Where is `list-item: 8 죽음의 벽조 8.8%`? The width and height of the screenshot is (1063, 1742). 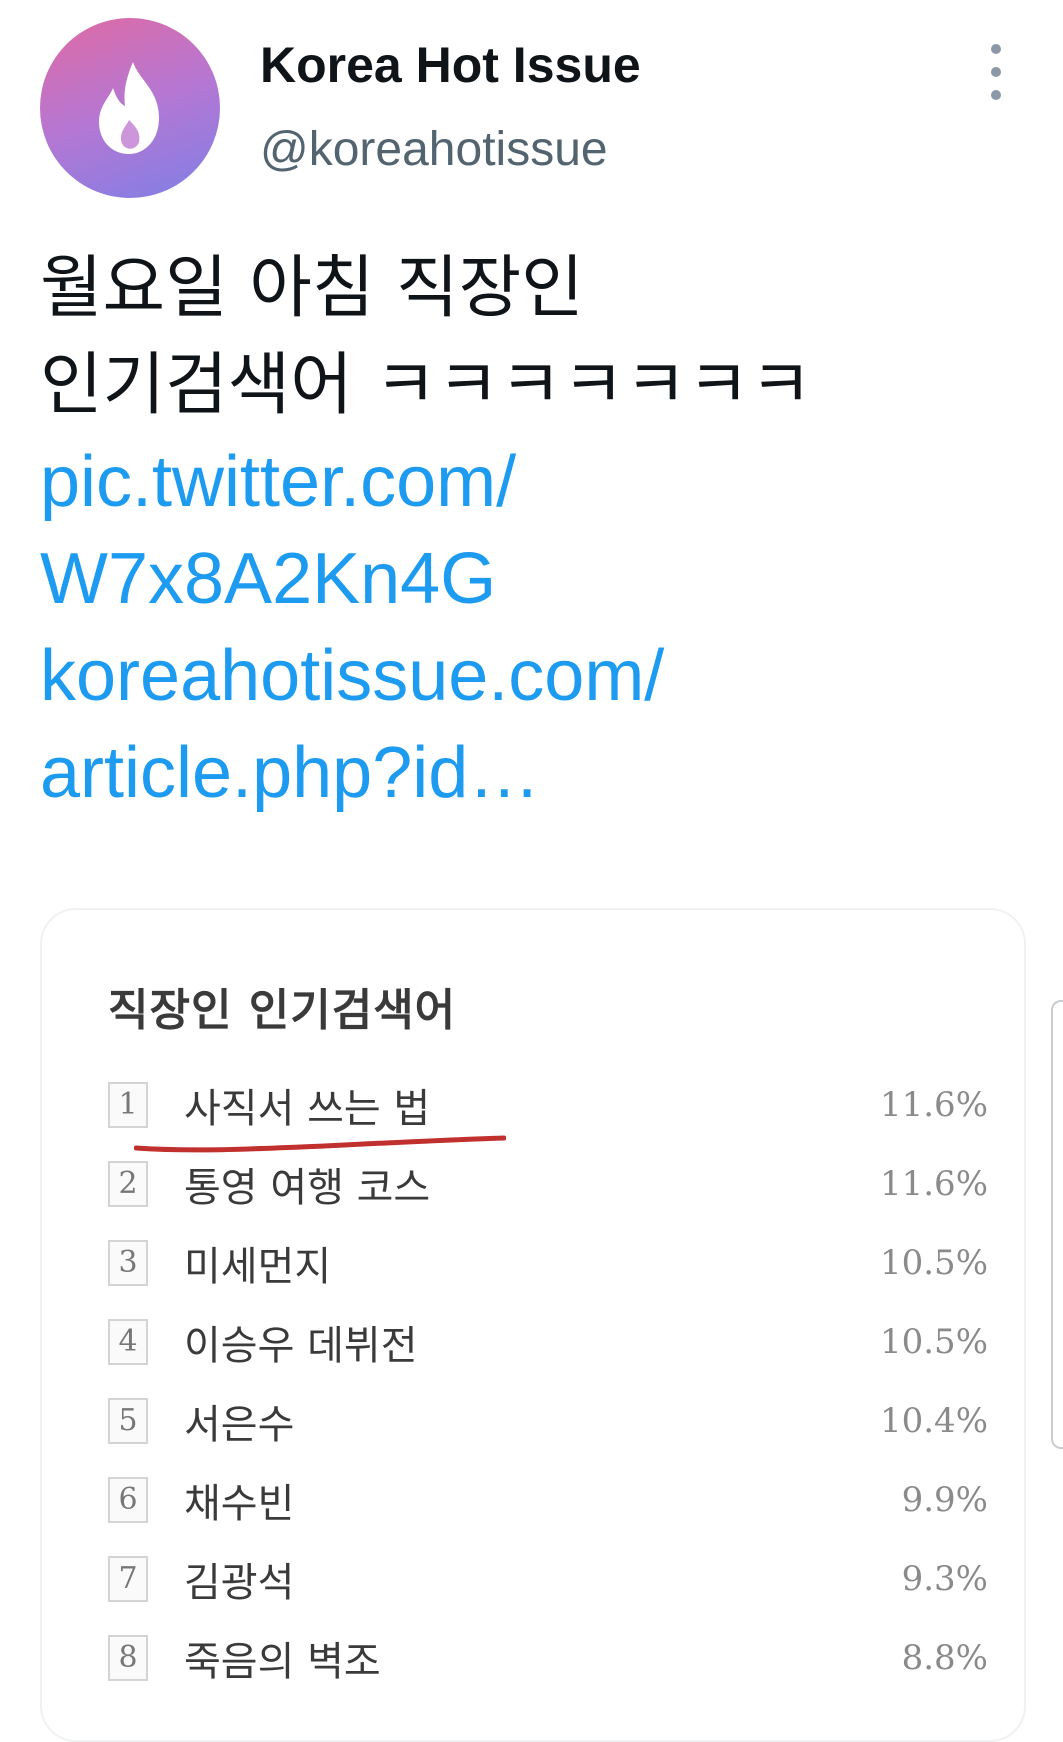
list-item: 8 죽음의 벽조 8.8% is located at coordinates (548, 1657).